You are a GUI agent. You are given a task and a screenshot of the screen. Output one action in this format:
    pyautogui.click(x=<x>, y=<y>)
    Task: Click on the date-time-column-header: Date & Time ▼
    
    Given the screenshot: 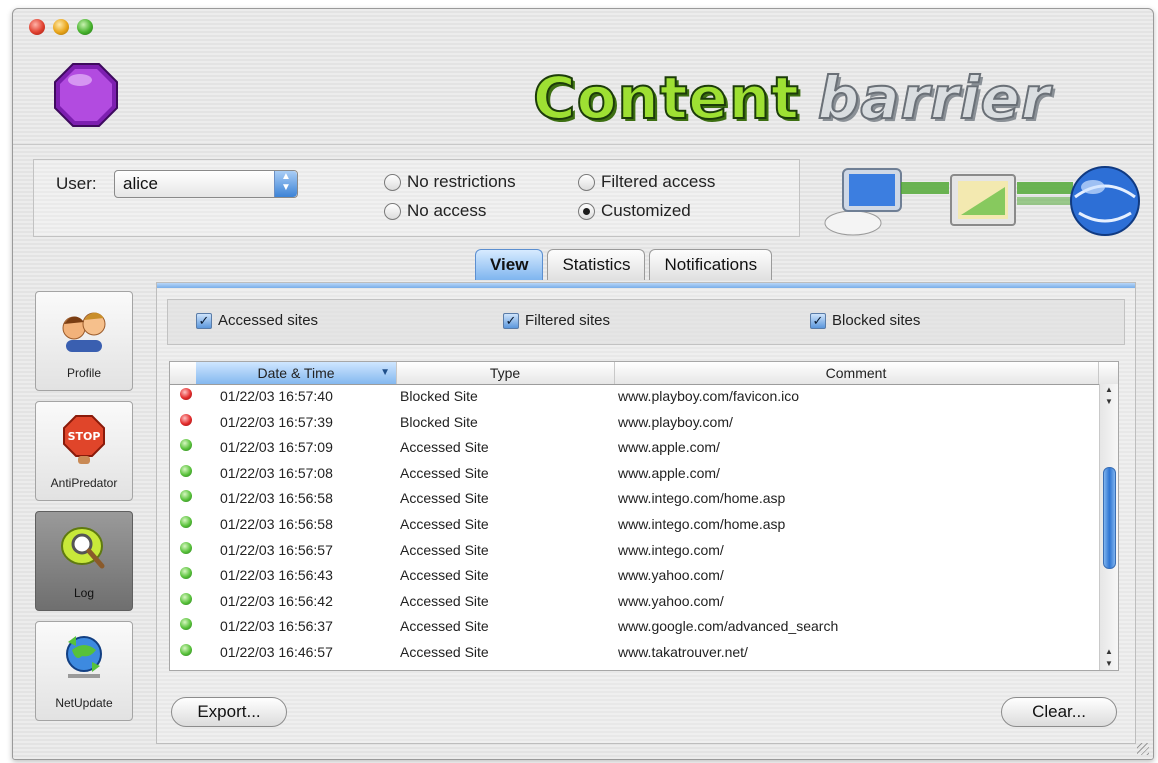 What is the action you would take?
    pyautogui.click(x=296, y=373)
    